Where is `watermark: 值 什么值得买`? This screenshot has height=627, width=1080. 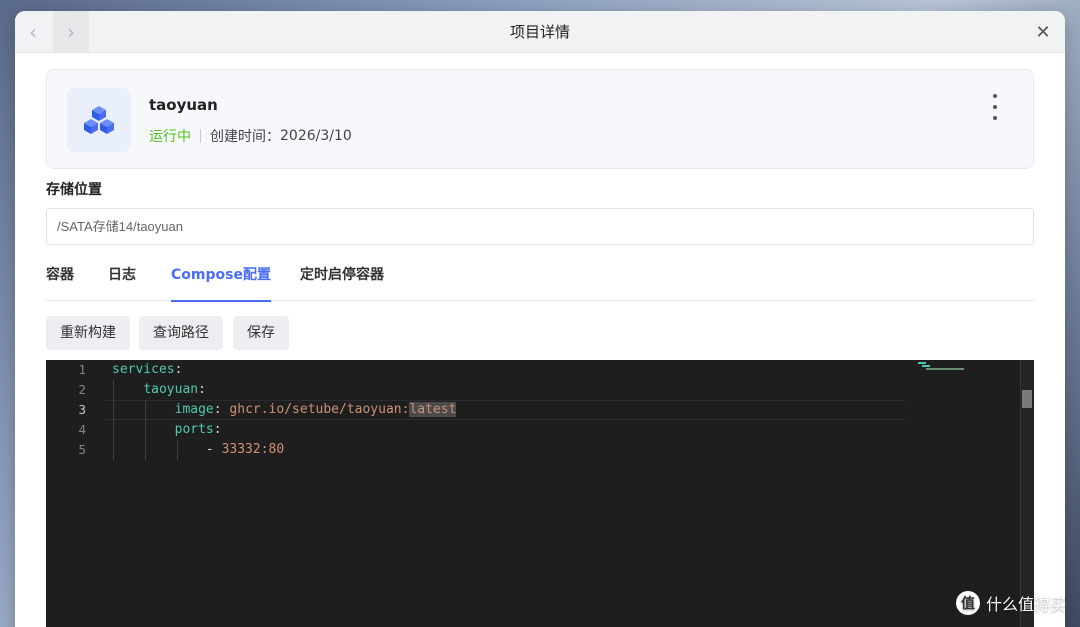 watermark: 值 什么值得买 is located at coordinates (1010, 603).